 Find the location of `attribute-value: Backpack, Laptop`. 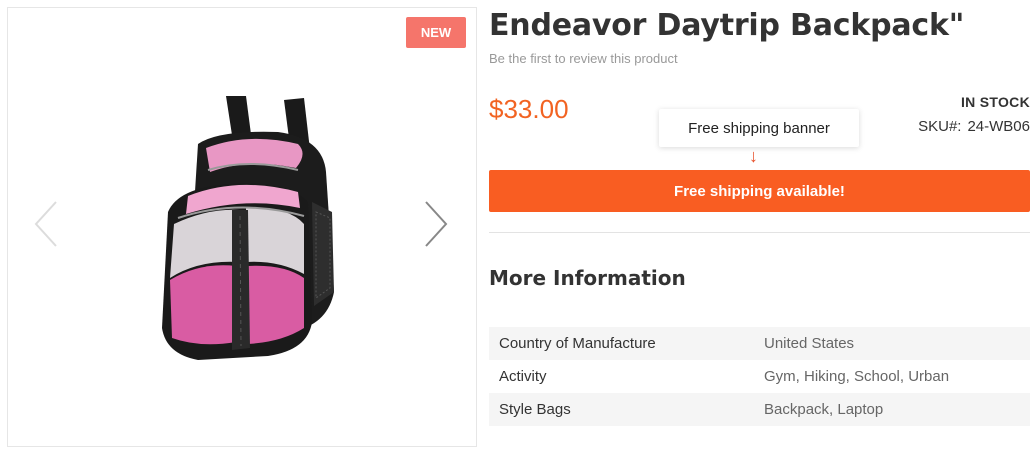

attribute-value: Backpack, Laptop is located at coordinates (824, 409).